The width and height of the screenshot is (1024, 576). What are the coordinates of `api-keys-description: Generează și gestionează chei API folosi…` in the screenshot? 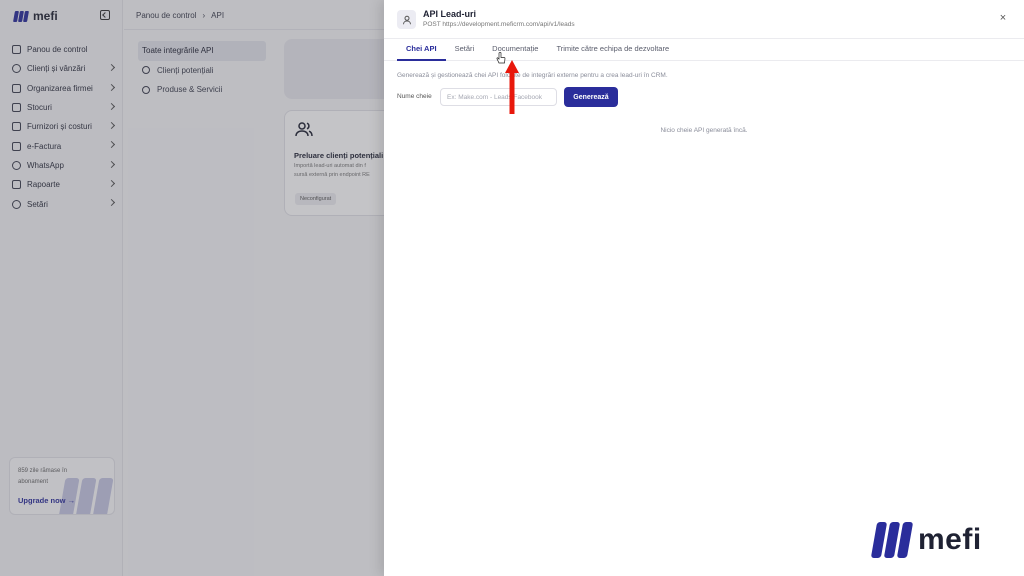 It's located at (532, 75).